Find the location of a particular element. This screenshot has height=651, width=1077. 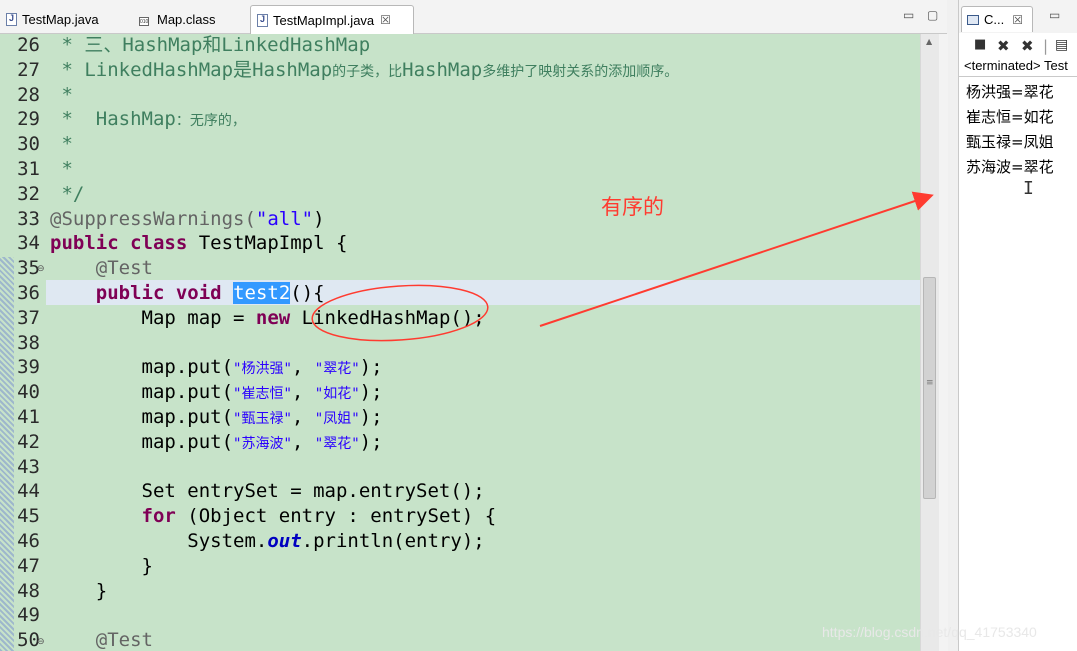

line-number: 42 is located at coordinates (28, 441).